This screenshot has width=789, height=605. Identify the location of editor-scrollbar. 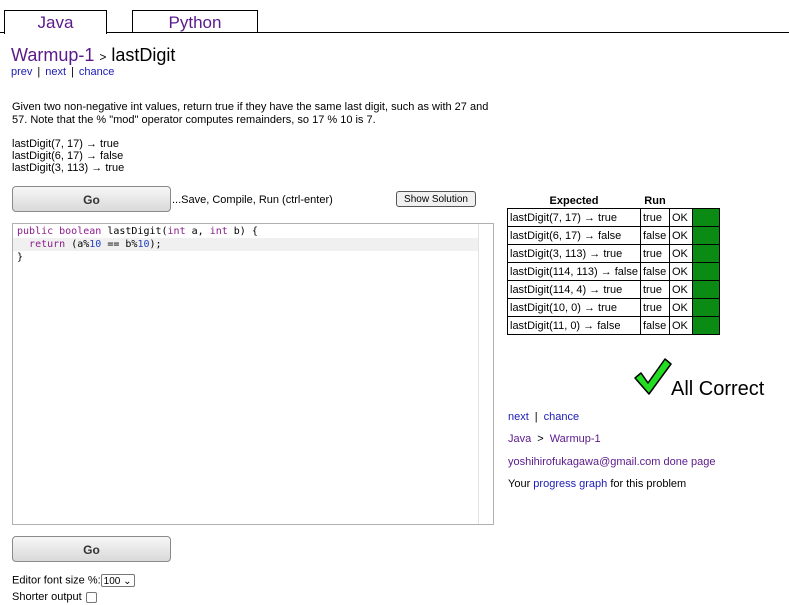
(485, 374).